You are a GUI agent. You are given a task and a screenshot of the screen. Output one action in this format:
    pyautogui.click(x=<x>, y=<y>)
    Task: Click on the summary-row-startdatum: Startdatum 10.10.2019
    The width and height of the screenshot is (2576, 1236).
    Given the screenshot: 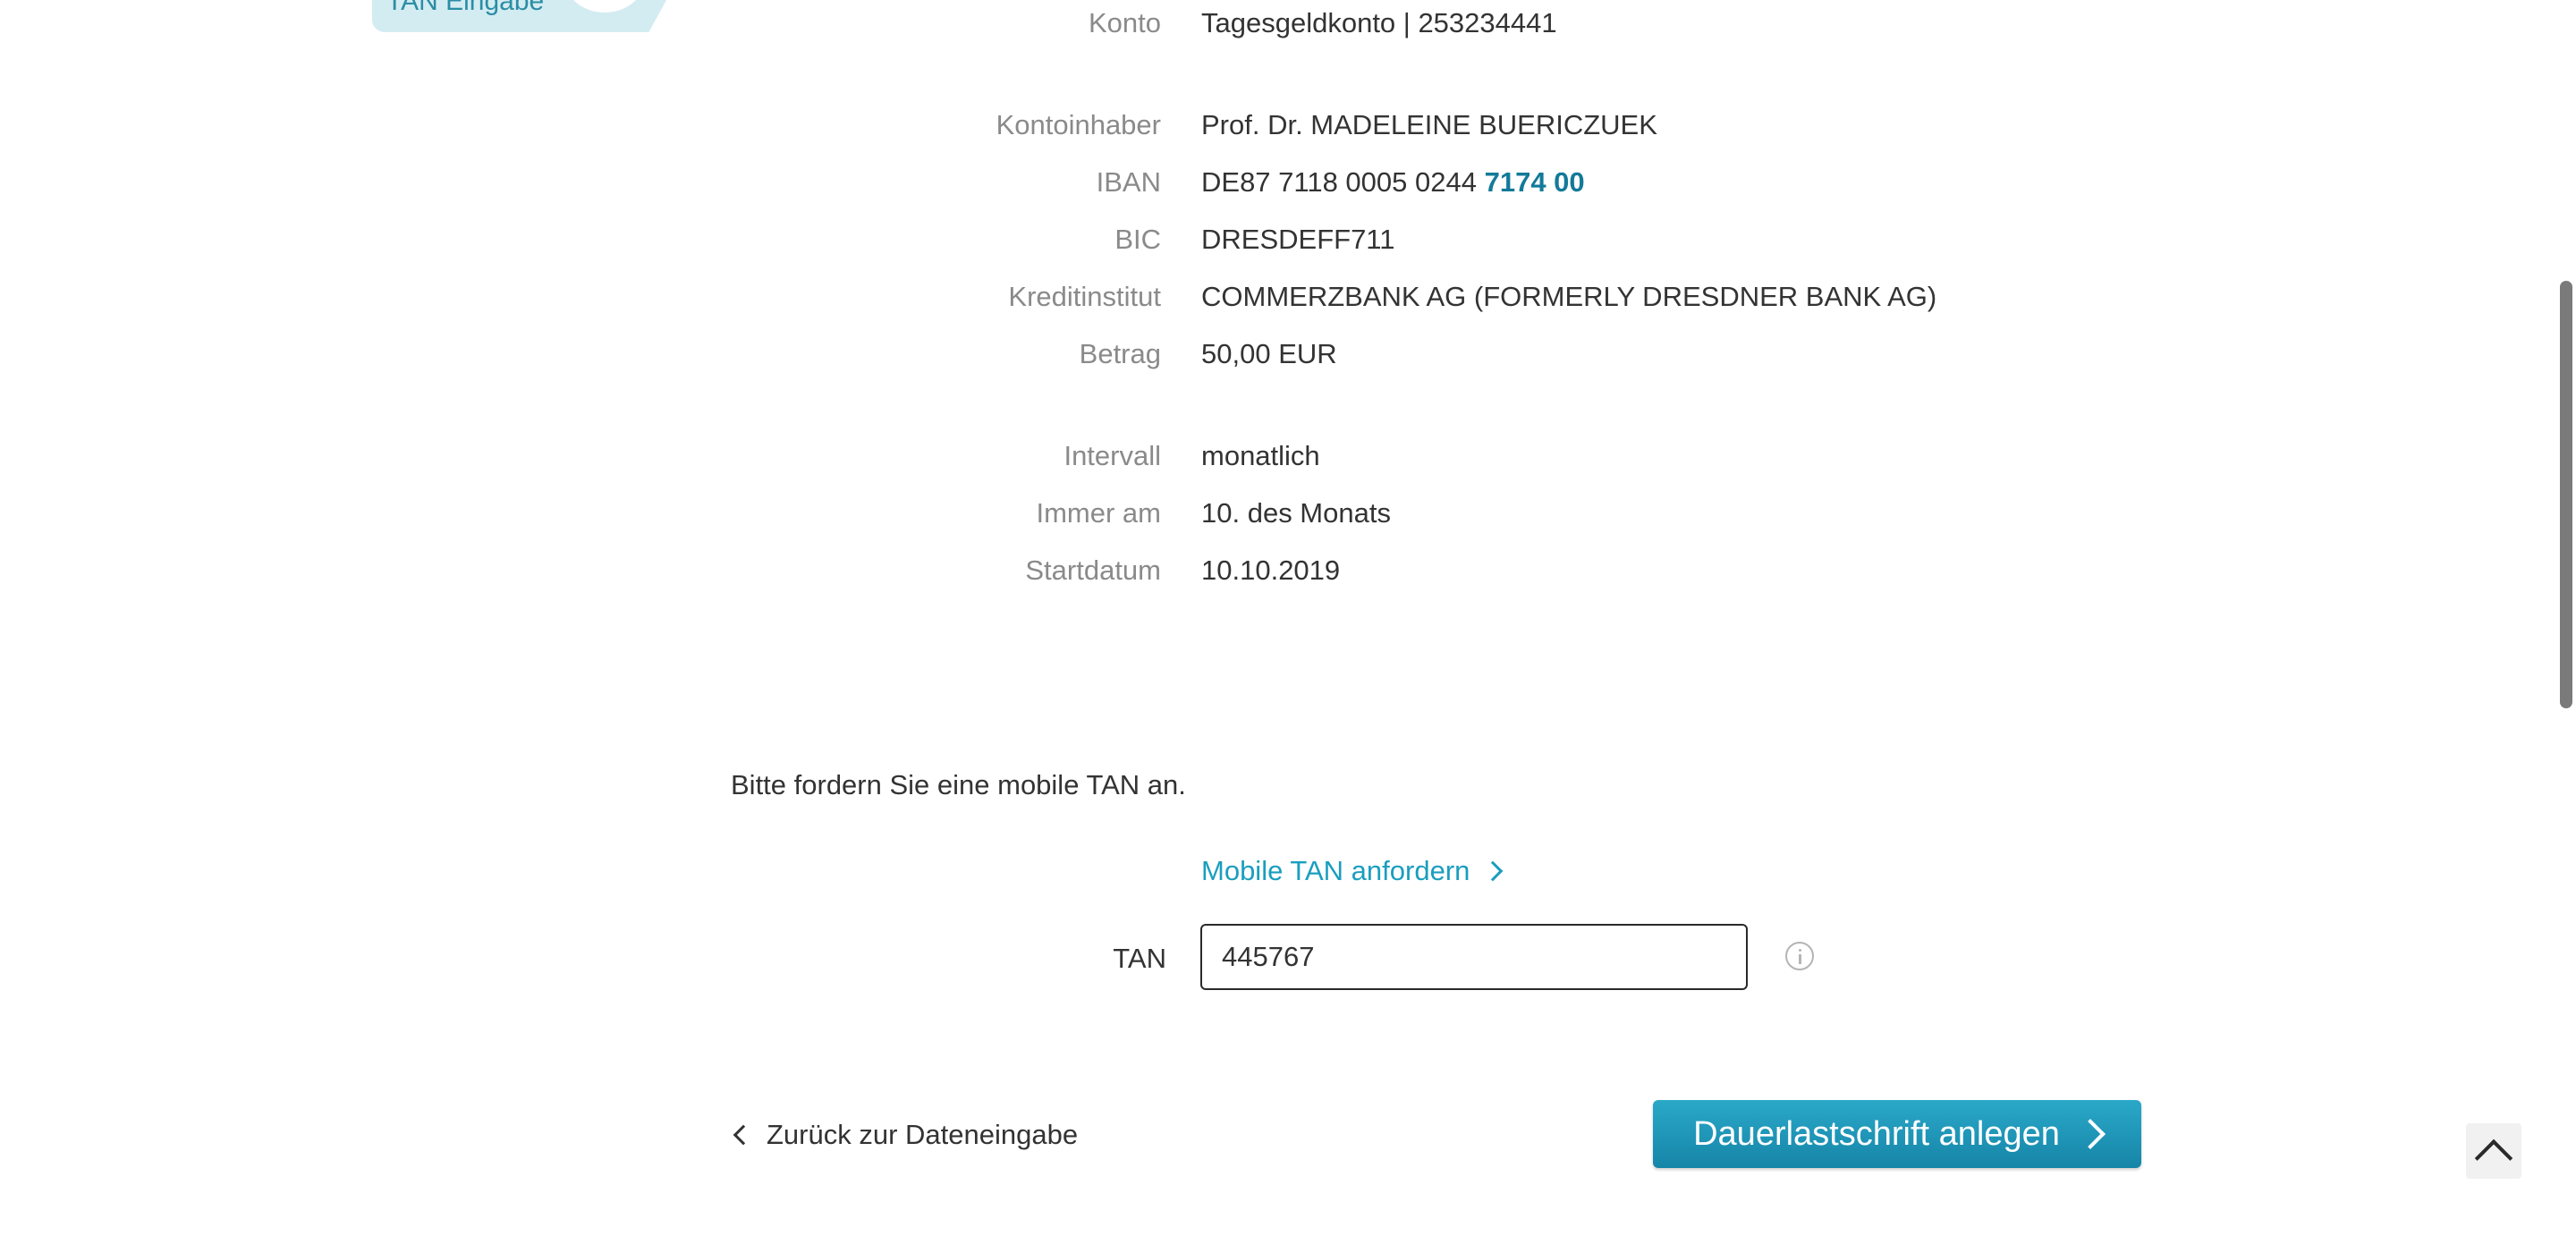 What is the action you would take?
    pyautogui.click(x=1288, y=570)
    